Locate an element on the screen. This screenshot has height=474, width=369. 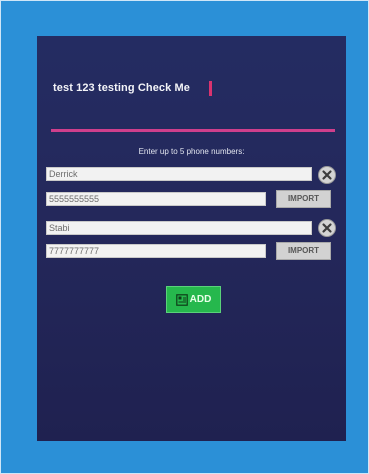
contact-name-field: Stabi is located at coordinates (179, 228).